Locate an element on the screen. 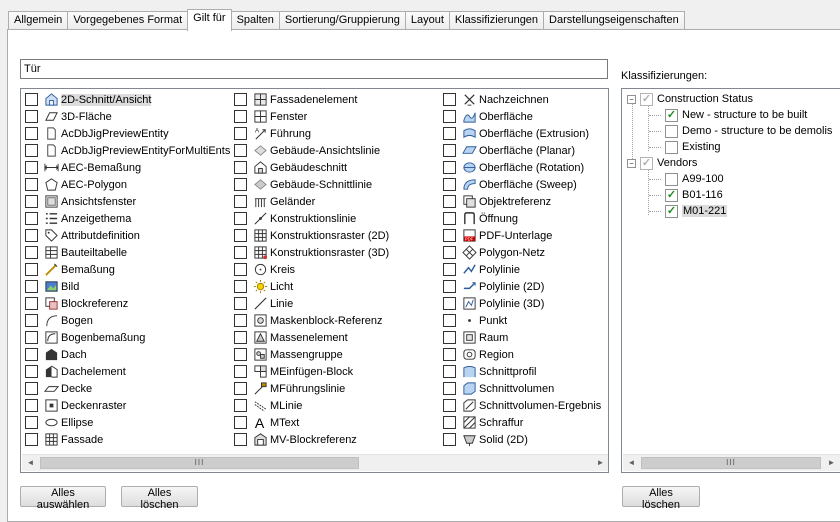 The image size is (840, 522). tree-node: ✓ B01-116 is located at coordinates (694, 195).